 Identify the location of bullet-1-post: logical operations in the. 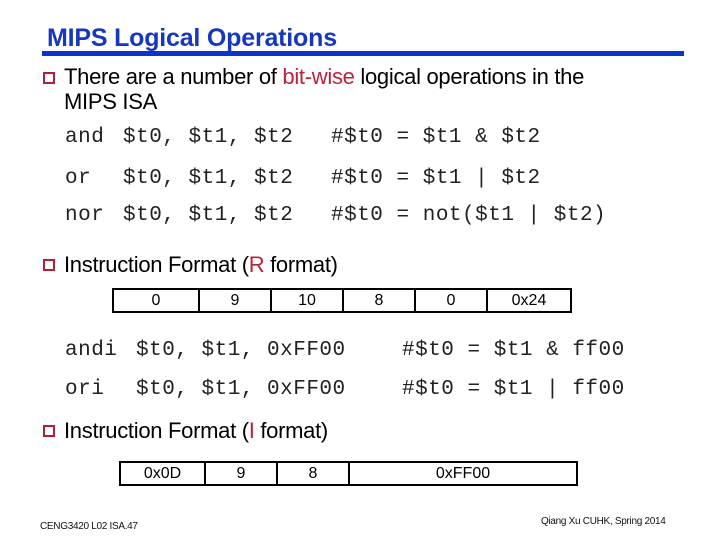
(469, 76).